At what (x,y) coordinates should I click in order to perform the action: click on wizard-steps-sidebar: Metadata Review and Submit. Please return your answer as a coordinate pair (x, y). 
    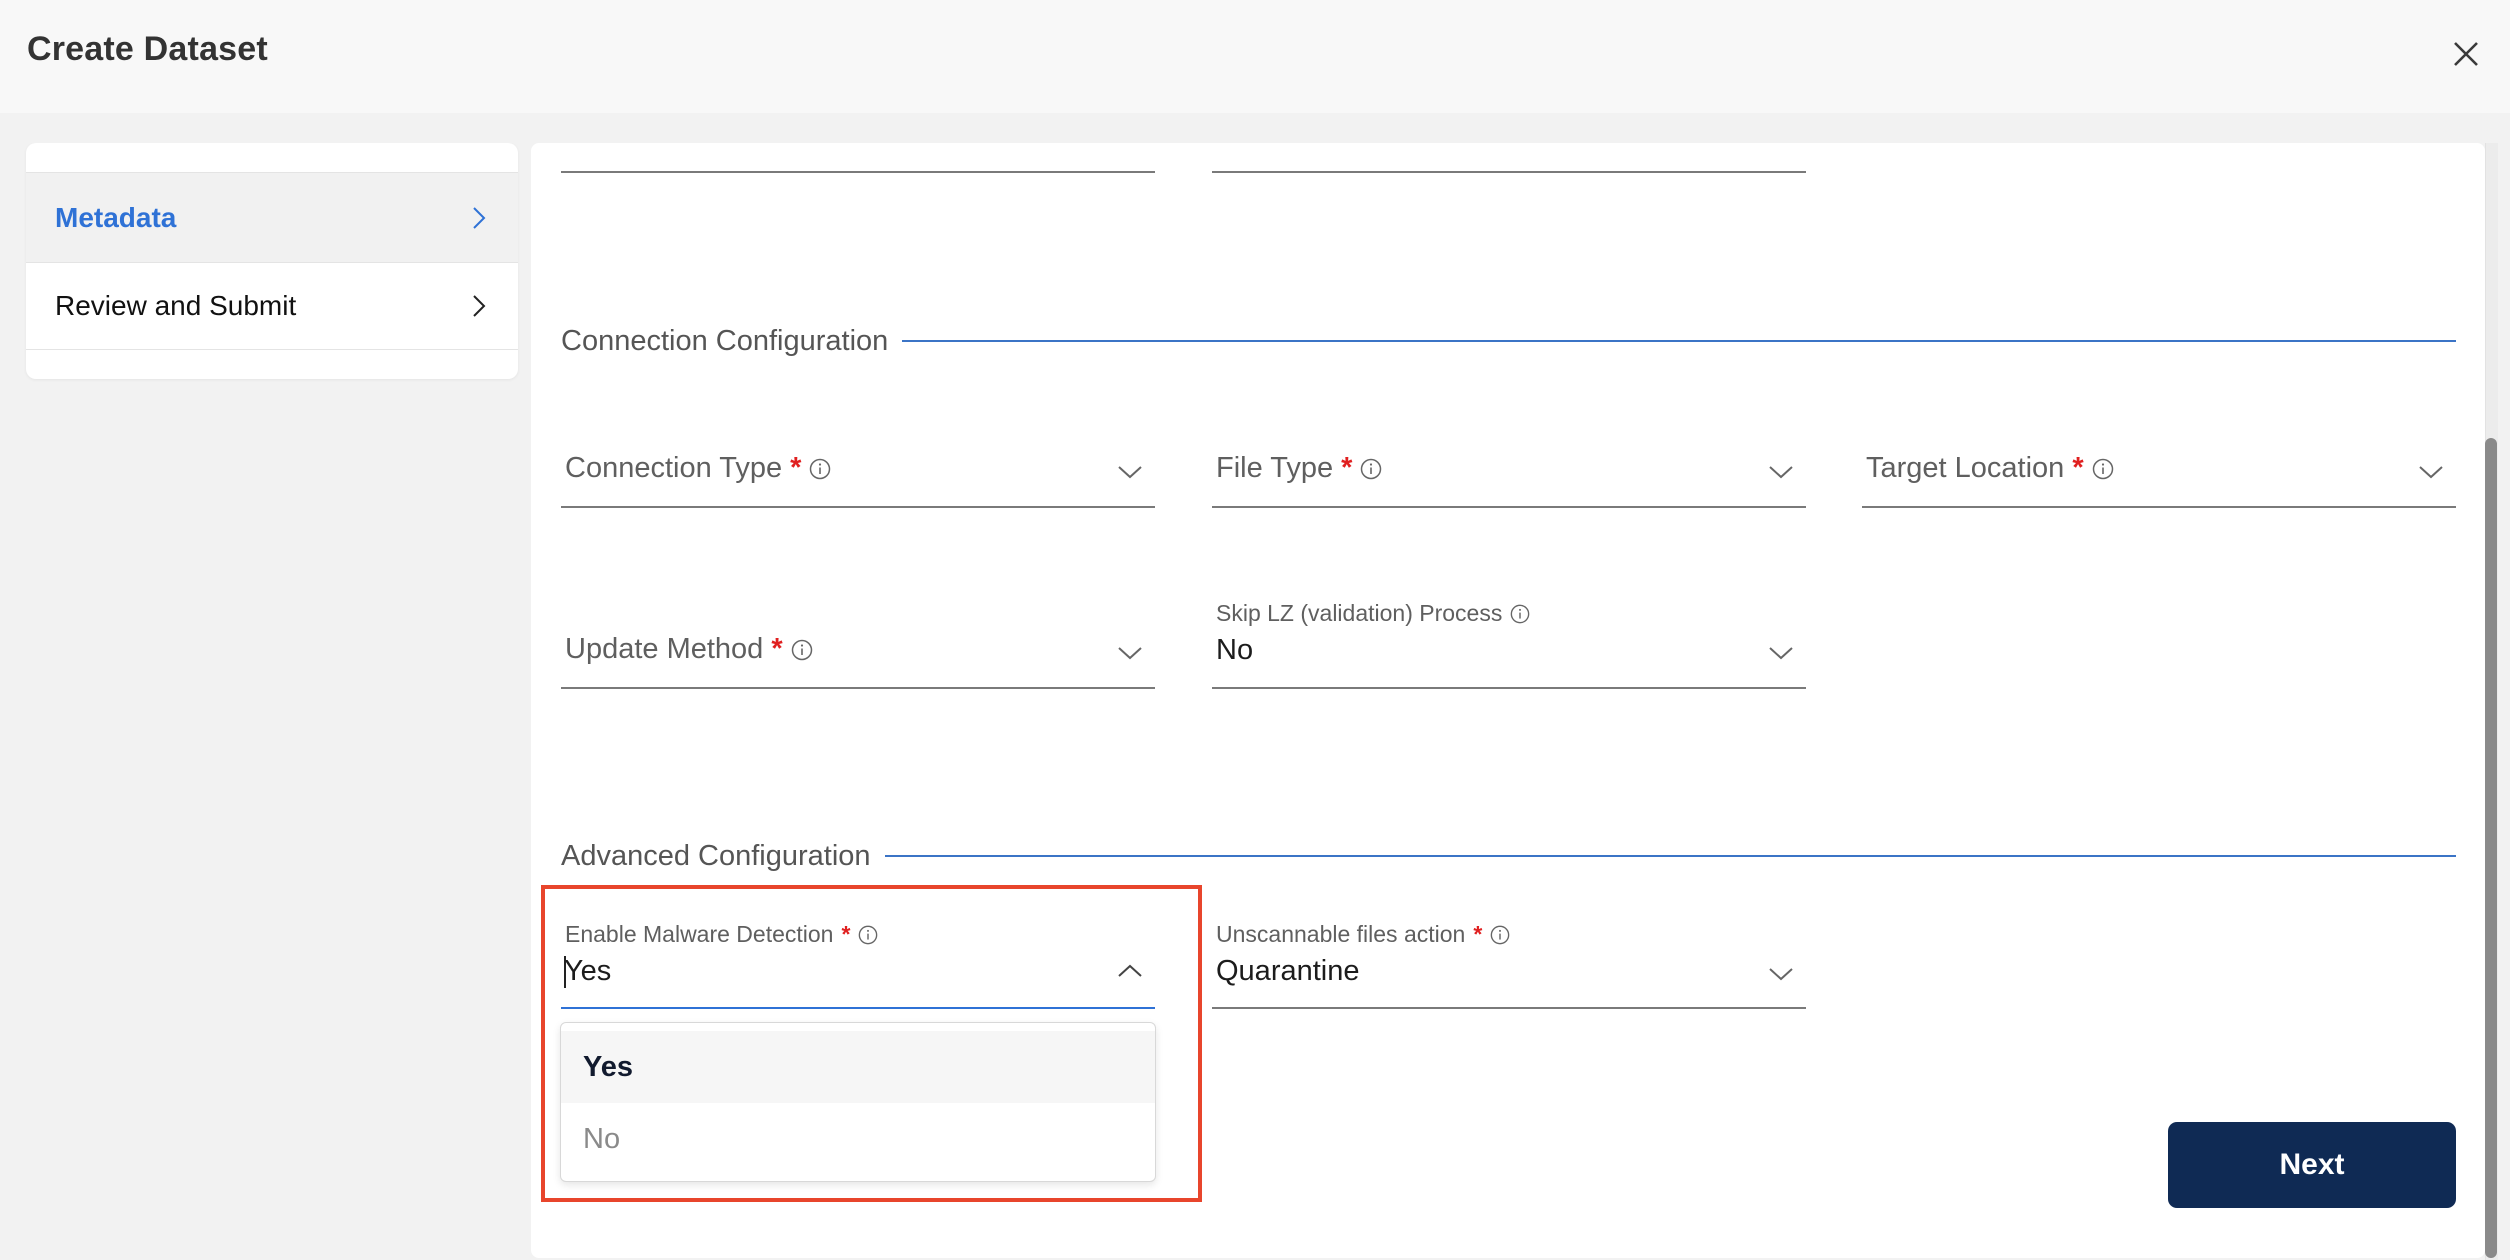
    Looking at the image, I should click on (272, 261).